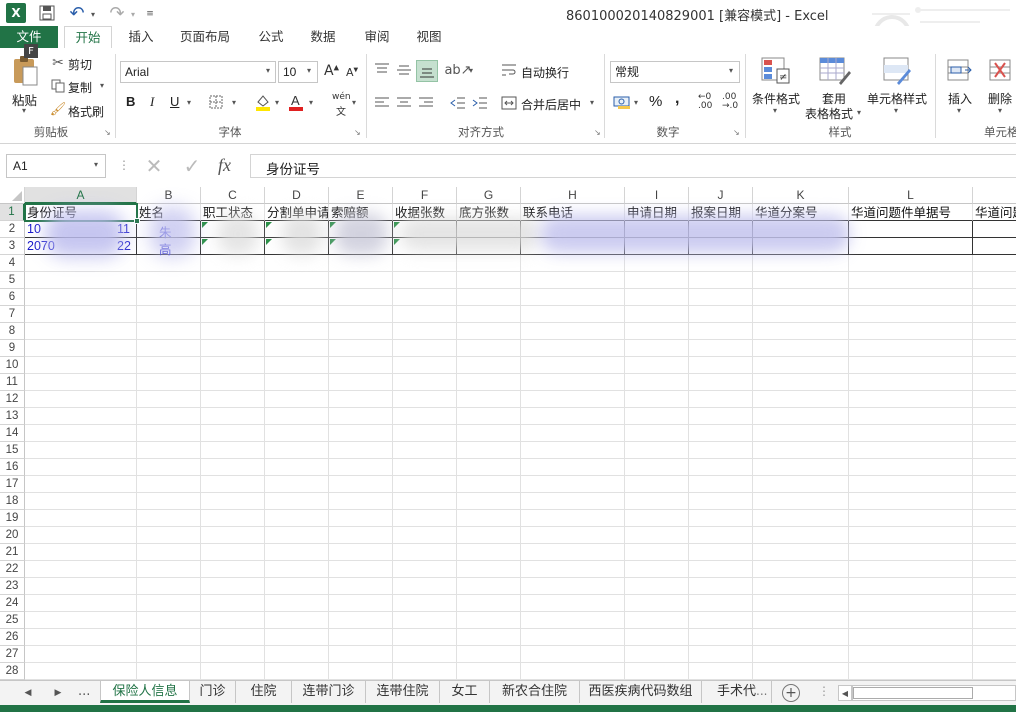 The height and width of the screenshot is (712, 1016). What do you see at coordinates (331, 71) in the screenshot?
I see `grow-font-icon: A▲` at bounding box center [331, 71].